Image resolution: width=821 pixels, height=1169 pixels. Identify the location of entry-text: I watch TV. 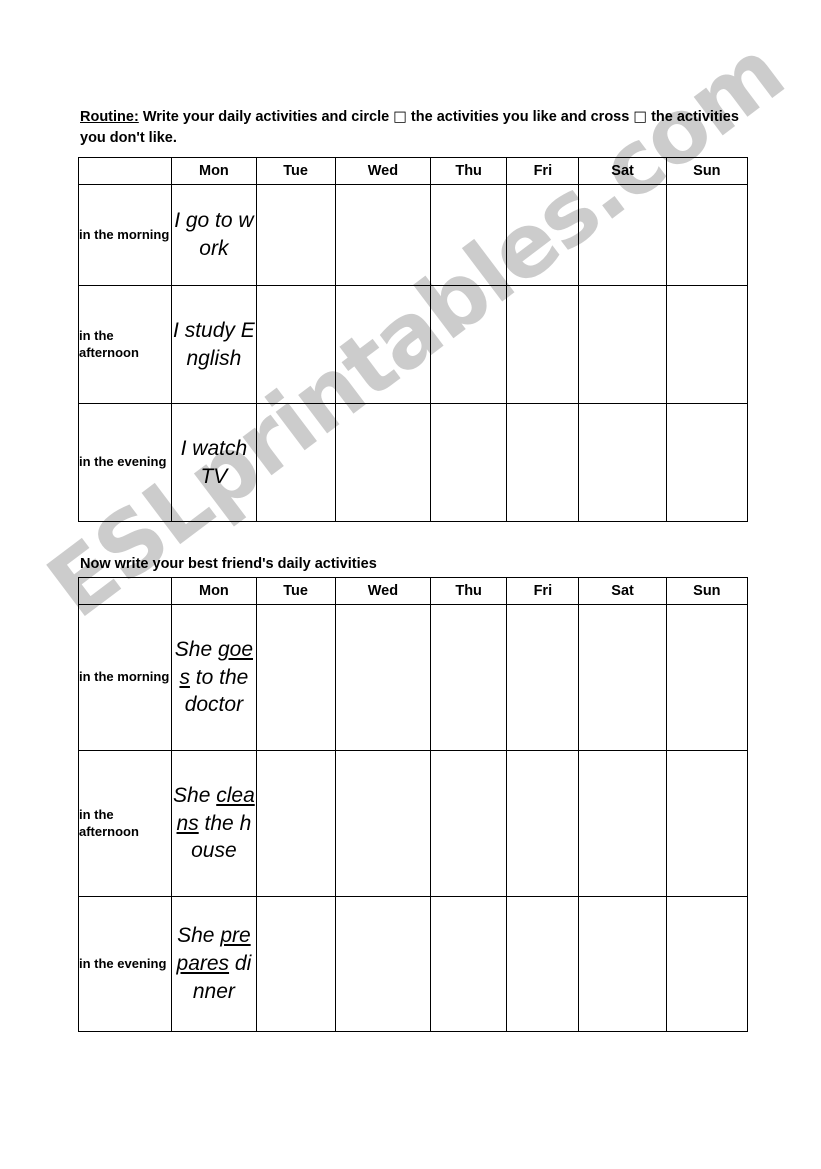
(214, 462).